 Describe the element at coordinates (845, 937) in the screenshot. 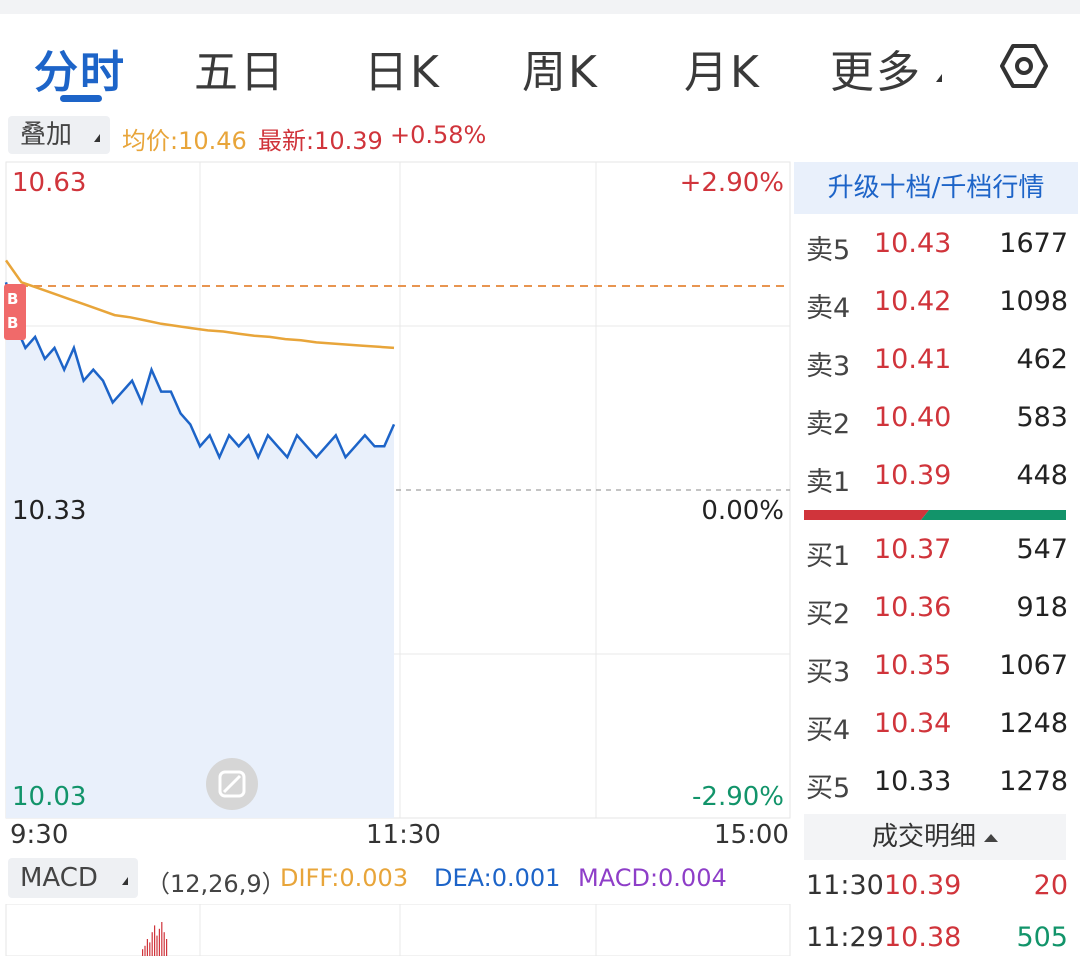

I see `trade-time: 11:29` at that location.